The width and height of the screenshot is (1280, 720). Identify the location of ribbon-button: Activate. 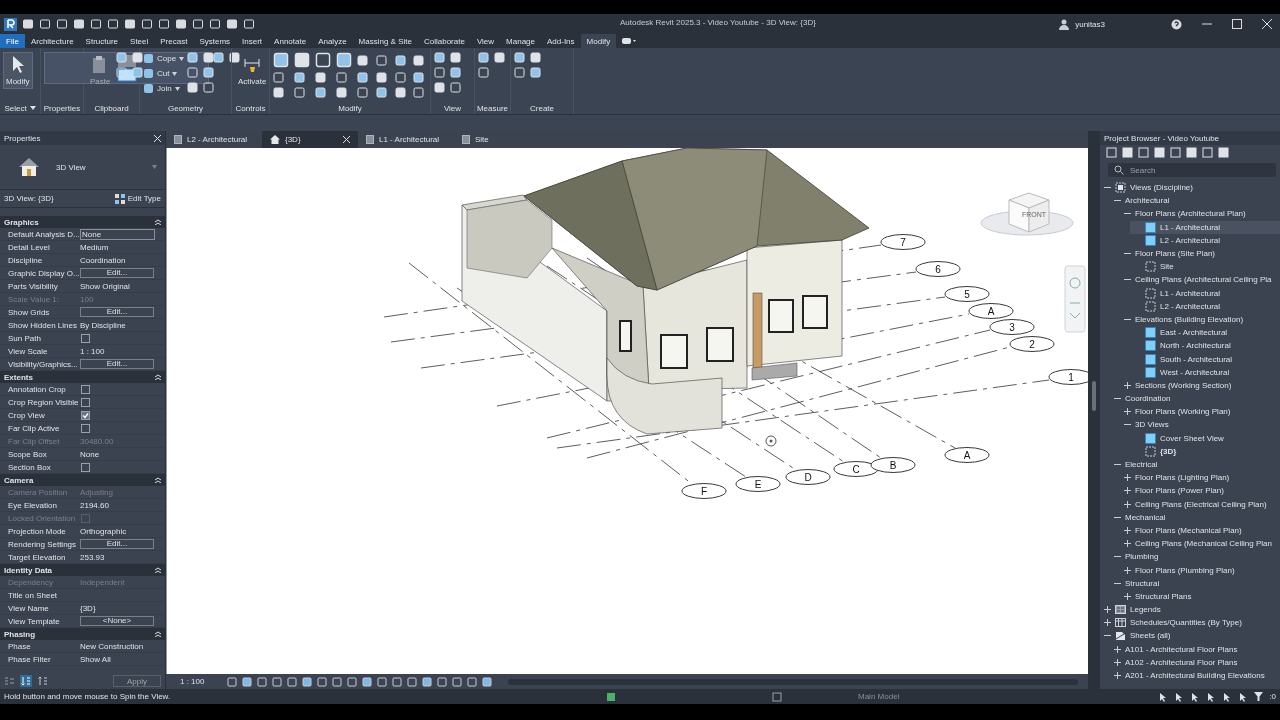
(252, 70).